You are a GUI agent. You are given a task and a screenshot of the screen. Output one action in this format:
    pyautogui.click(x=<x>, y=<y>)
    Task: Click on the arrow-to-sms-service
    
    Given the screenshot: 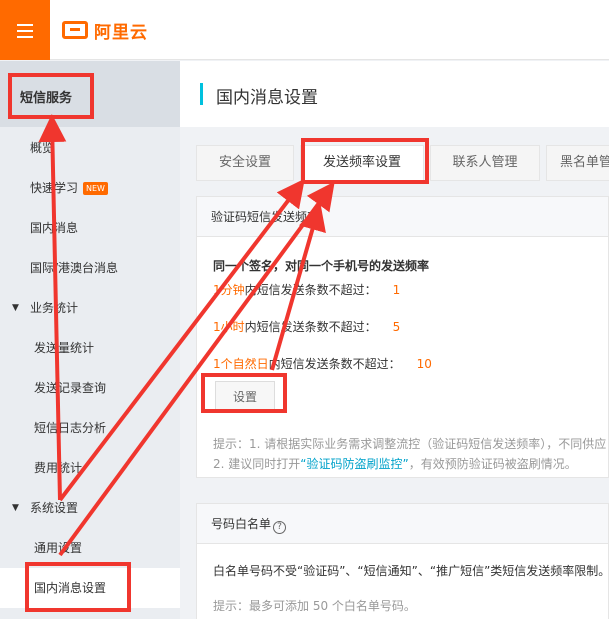 What is the action you would take?
    pyautogui.click(x=52, y=307)
    